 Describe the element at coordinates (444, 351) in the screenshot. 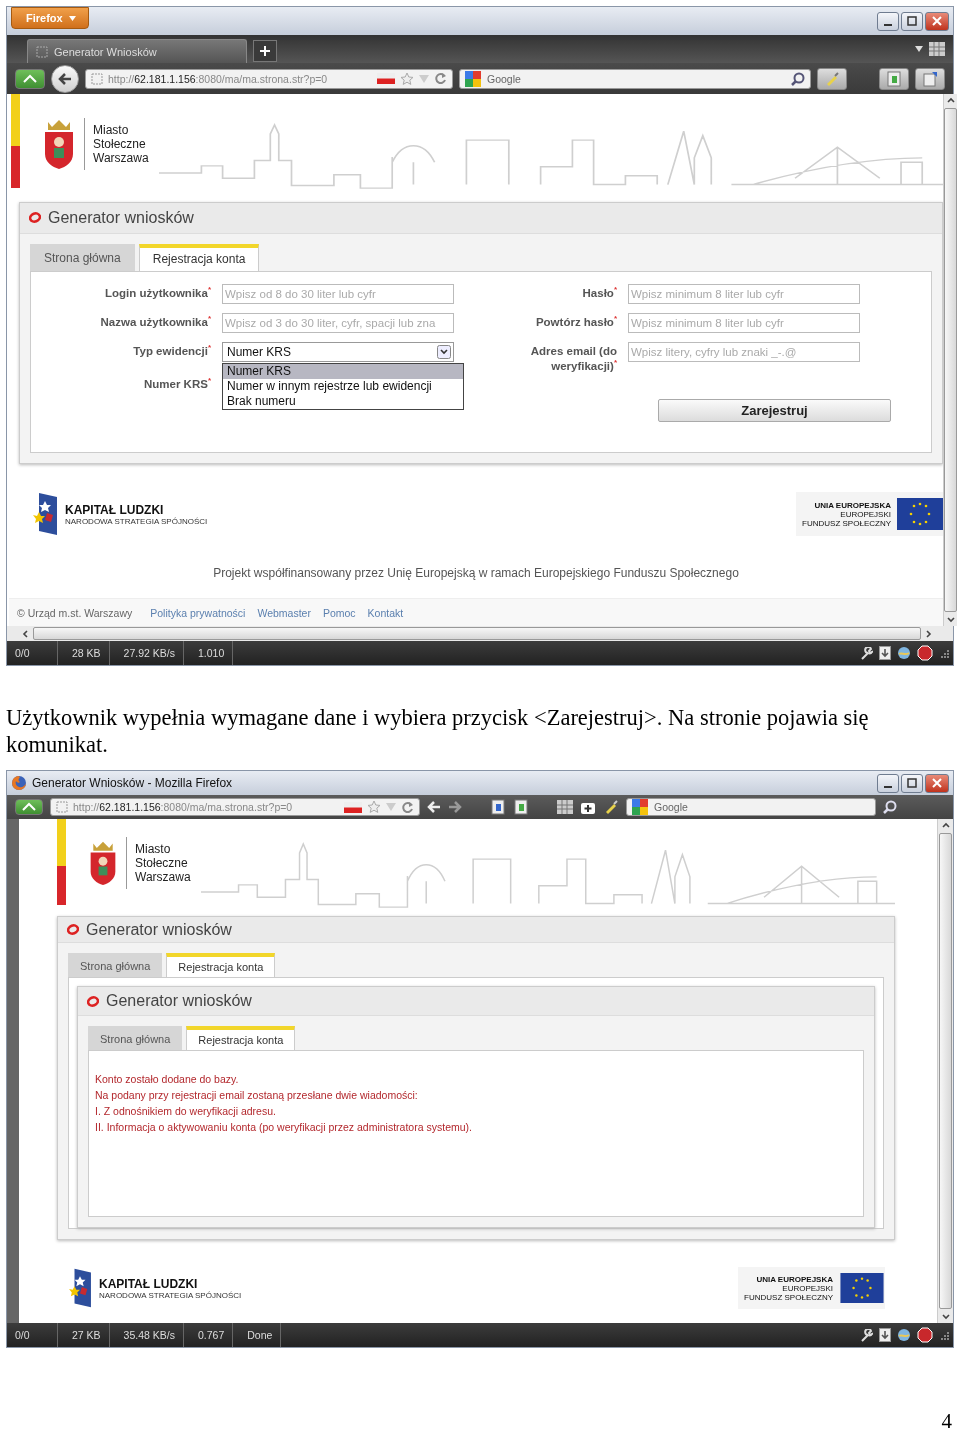

I see `dropdown-icon` at that location.